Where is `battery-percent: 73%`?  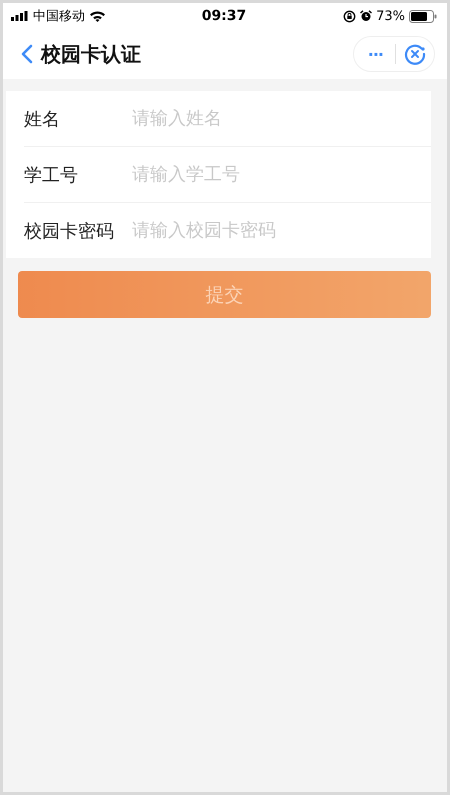 battery-percent: 73% is located at coordinates (390, 16).